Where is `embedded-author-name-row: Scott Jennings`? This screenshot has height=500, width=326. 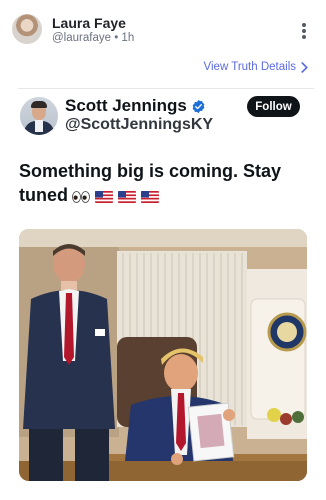
embedded-author-name-row: Scott Jennings is located at coordinates (135, 106).